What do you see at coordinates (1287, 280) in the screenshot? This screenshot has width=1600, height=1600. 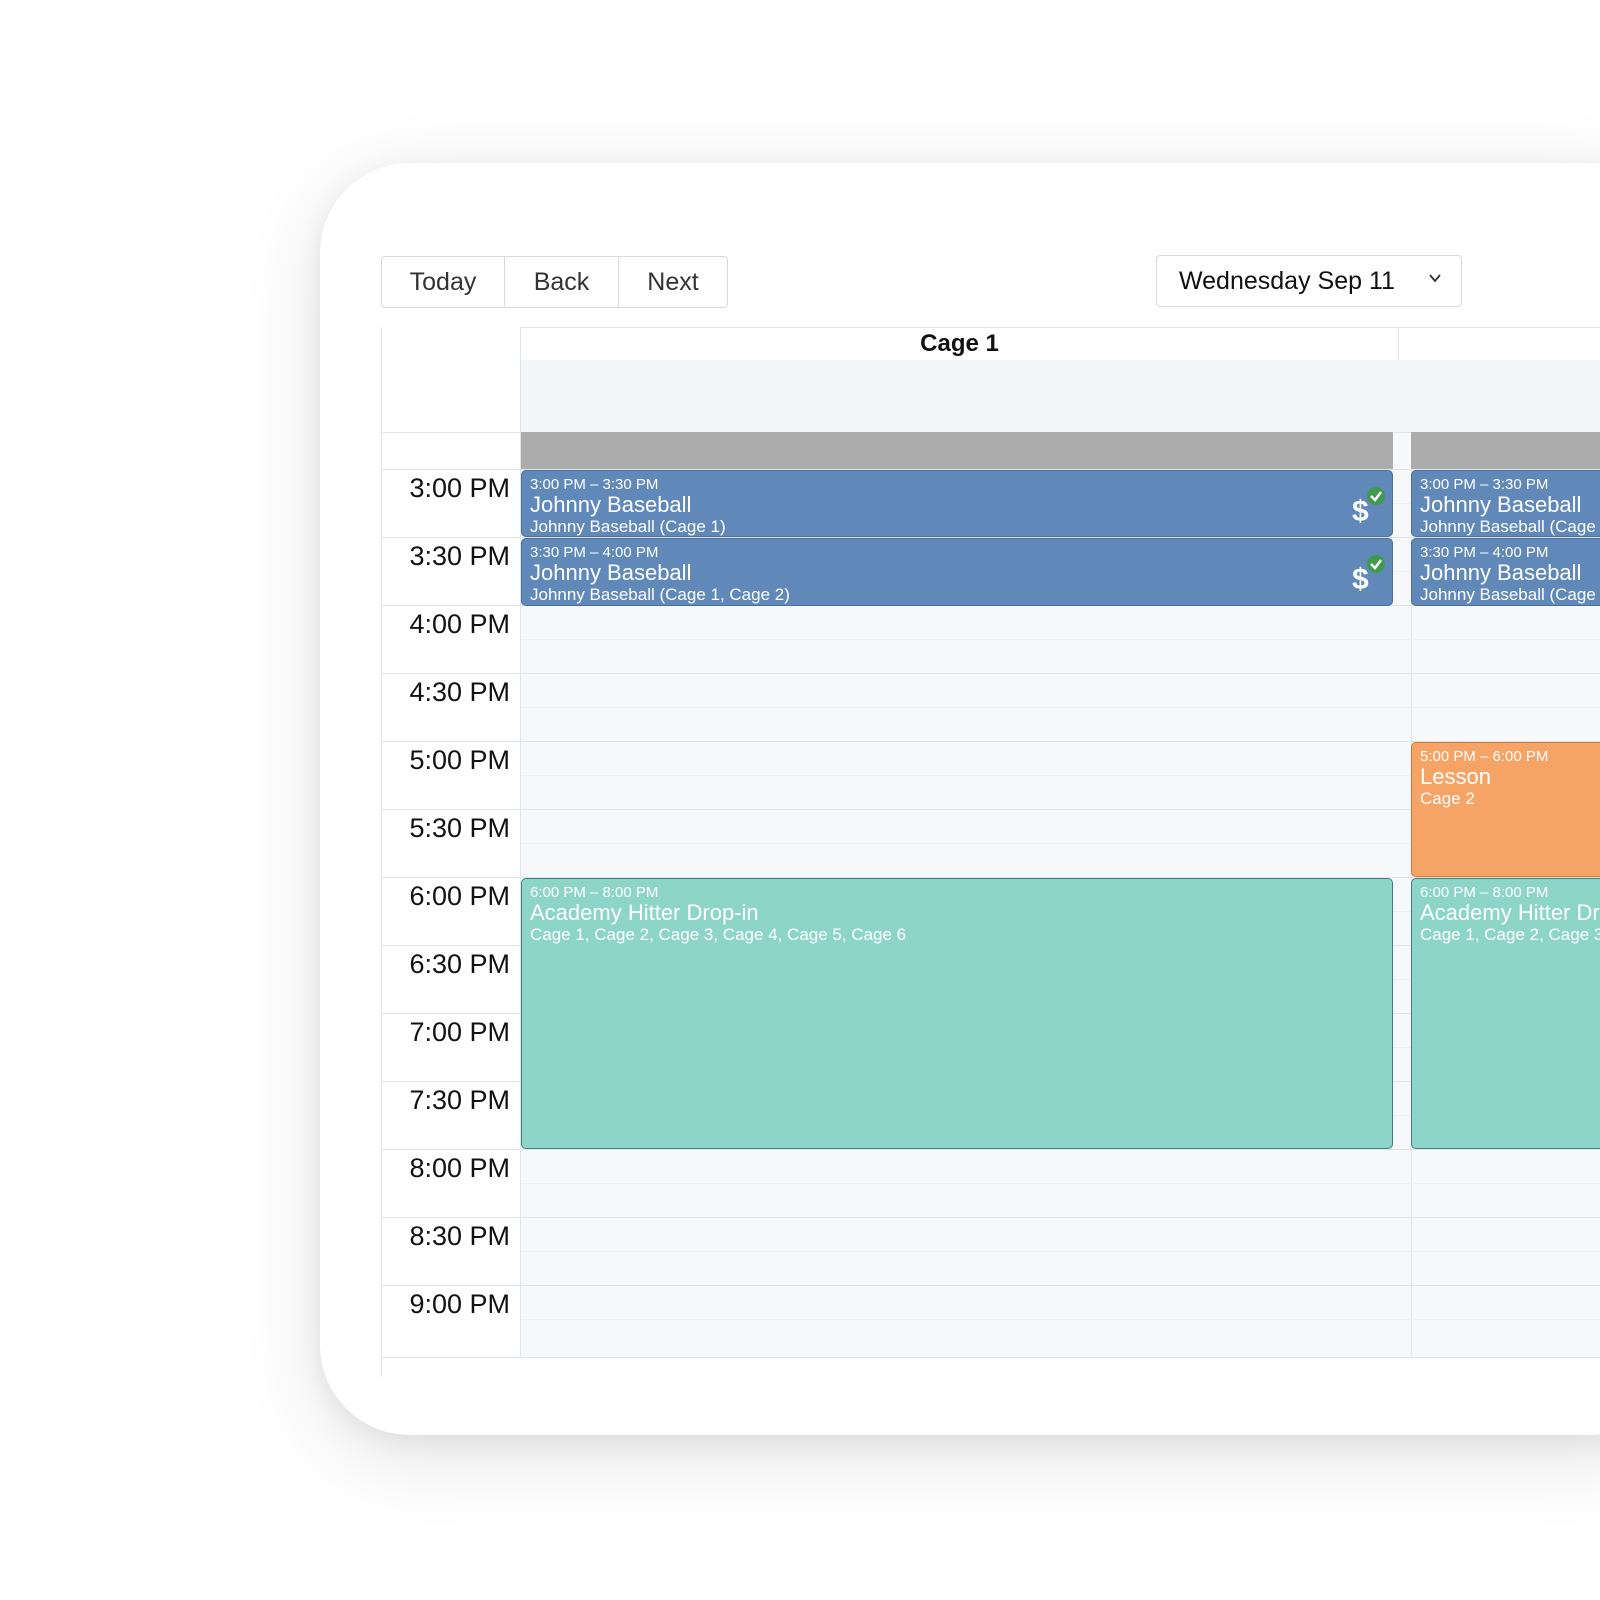 I see `date-select-value: Wednesday Sep 11` at bounding box center [1287, 280].